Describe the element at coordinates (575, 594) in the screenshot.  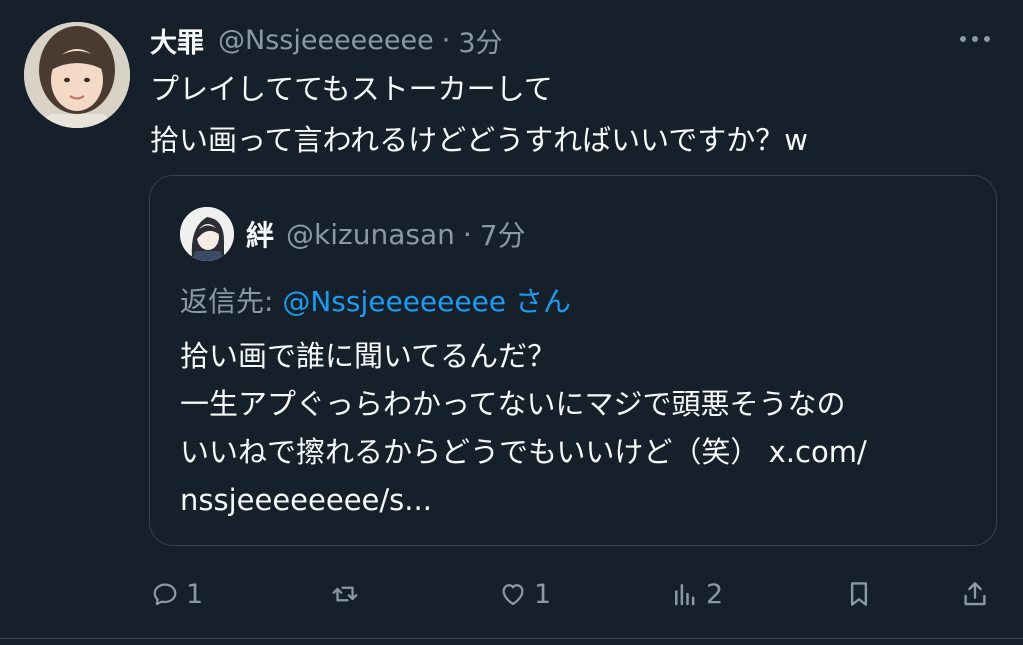
I see `action-bar: 1 1 2` at that location.